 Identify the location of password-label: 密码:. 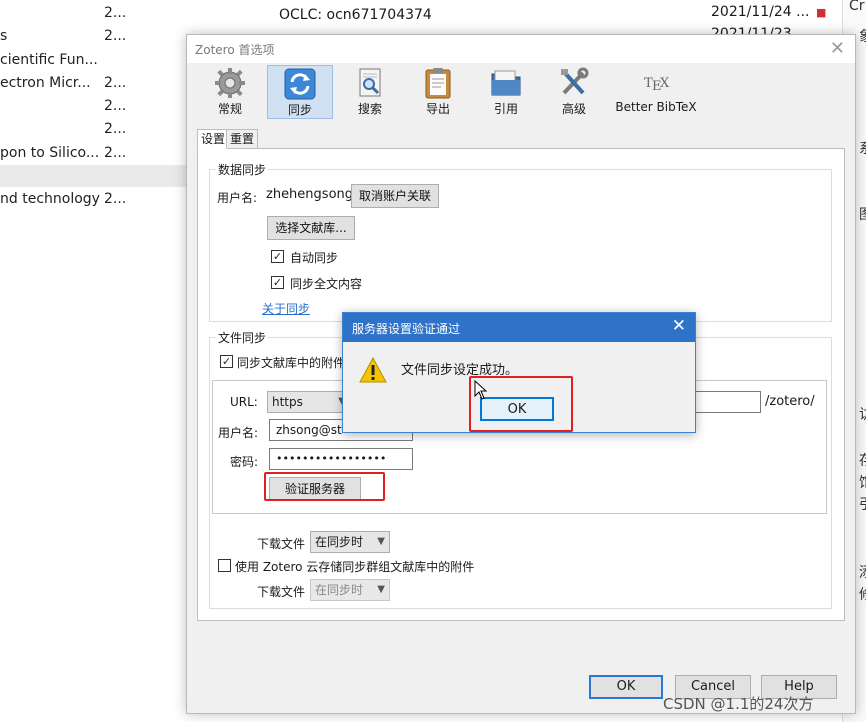
(244, 462).